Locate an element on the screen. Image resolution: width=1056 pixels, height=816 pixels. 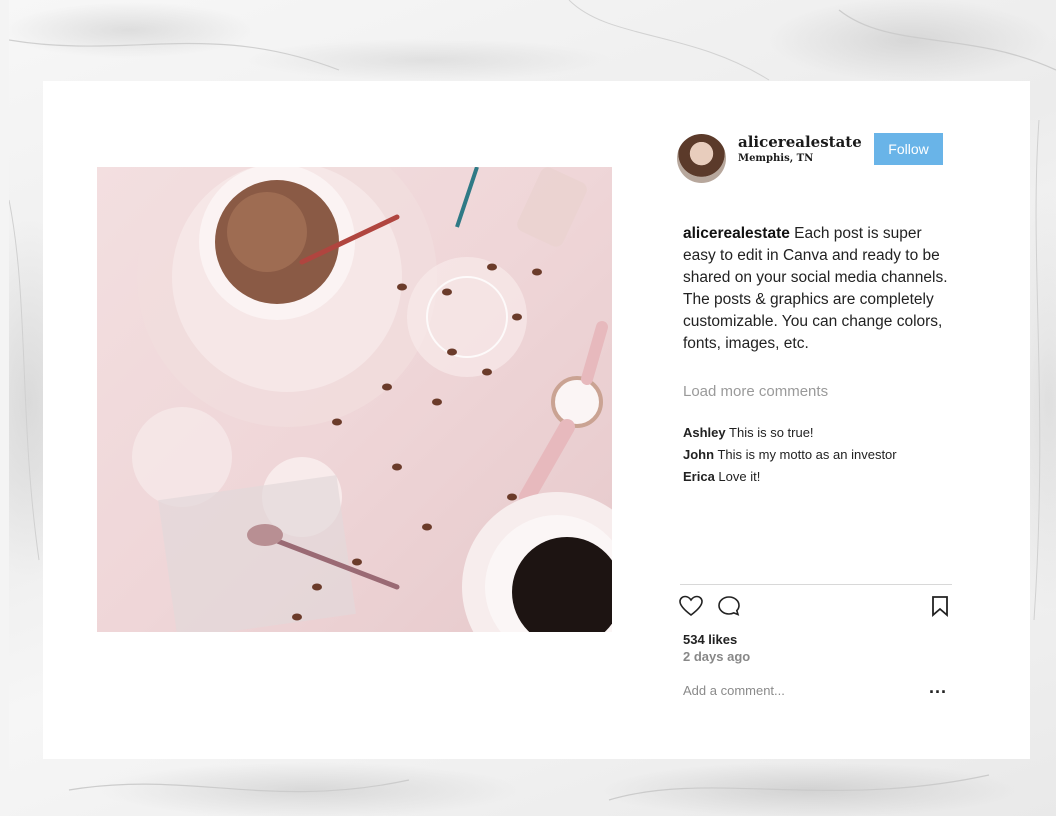
actions-divider is located at coordinates (816, 584).